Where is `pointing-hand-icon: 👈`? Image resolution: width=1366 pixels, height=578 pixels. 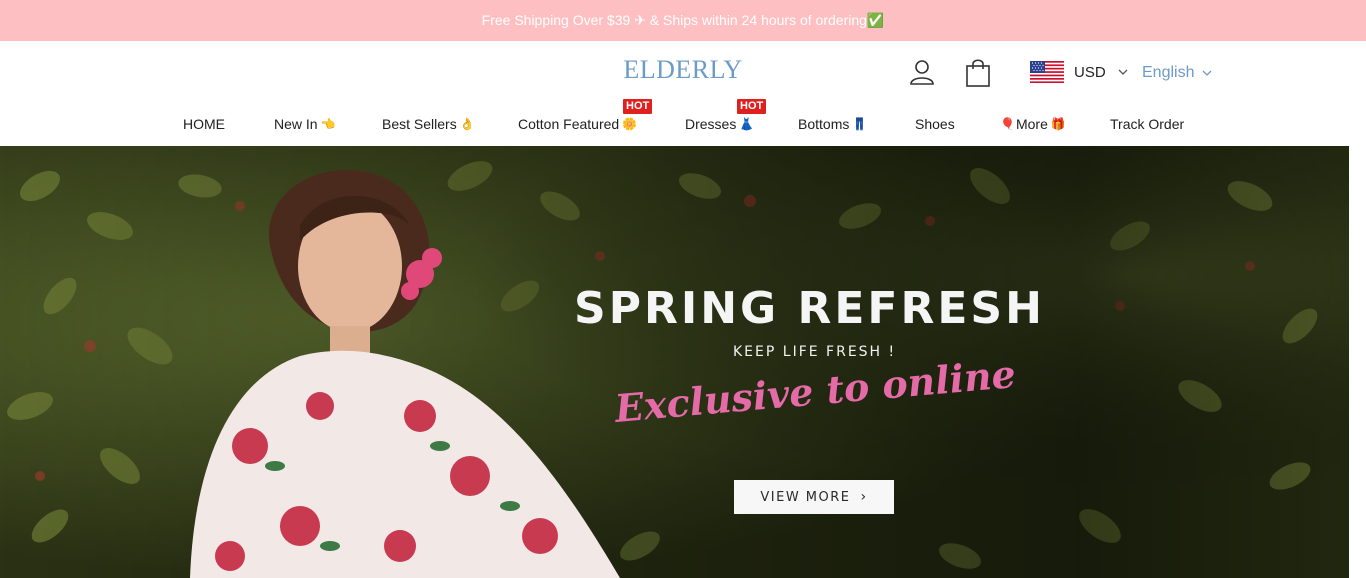
pointing-hand-icon: 👈 is located at coordinates (328, 124).